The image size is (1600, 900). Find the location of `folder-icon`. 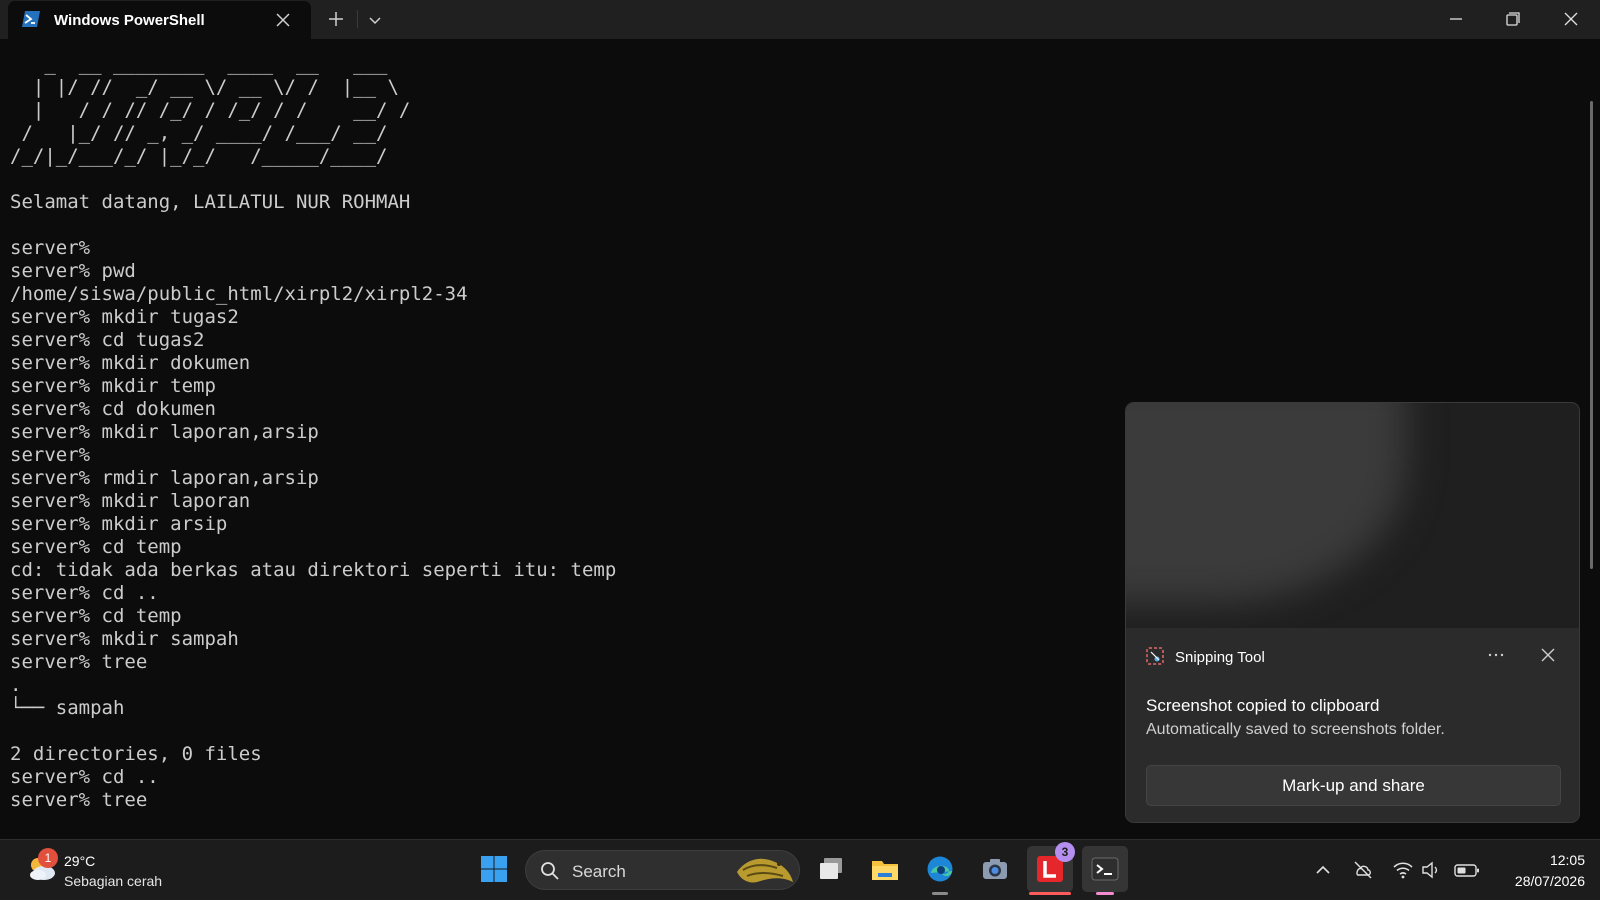

folder-icon is located at coordinates (885, 870).